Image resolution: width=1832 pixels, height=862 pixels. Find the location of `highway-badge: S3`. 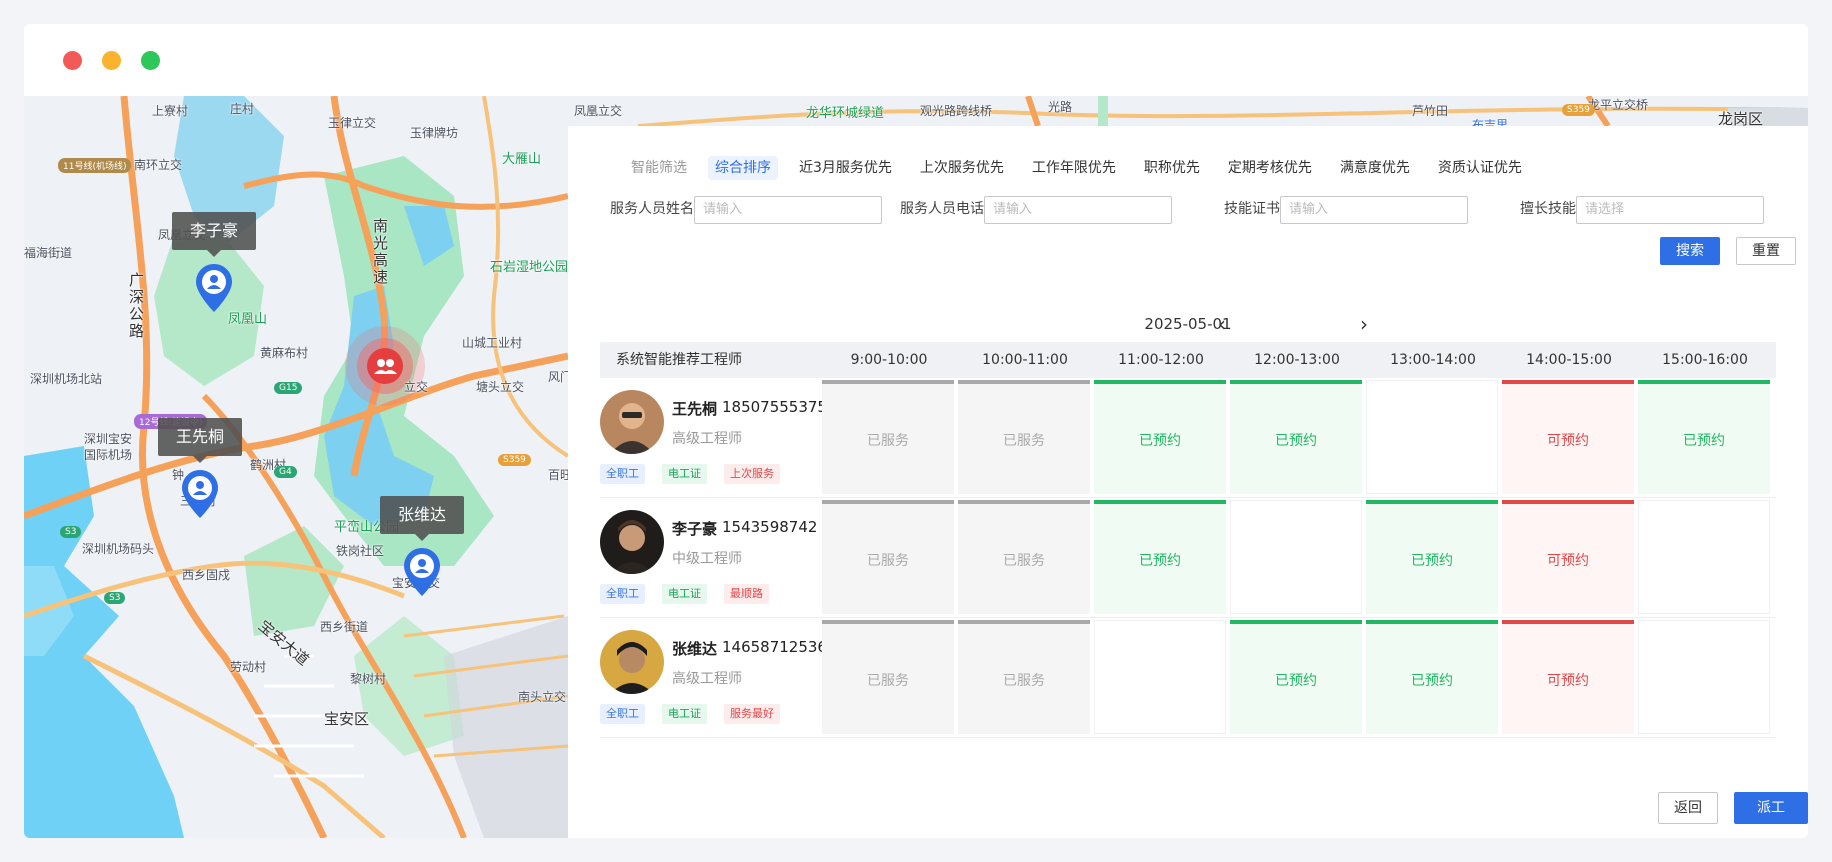

highway-badge: S3 is located at coordinates (71, 532).